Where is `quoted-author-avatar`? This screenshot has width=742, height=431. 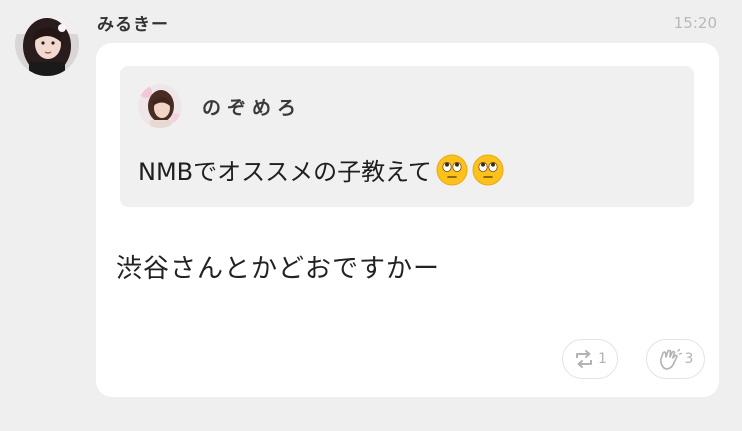
quoted-author-avatar is located at coordinates (160, 106).